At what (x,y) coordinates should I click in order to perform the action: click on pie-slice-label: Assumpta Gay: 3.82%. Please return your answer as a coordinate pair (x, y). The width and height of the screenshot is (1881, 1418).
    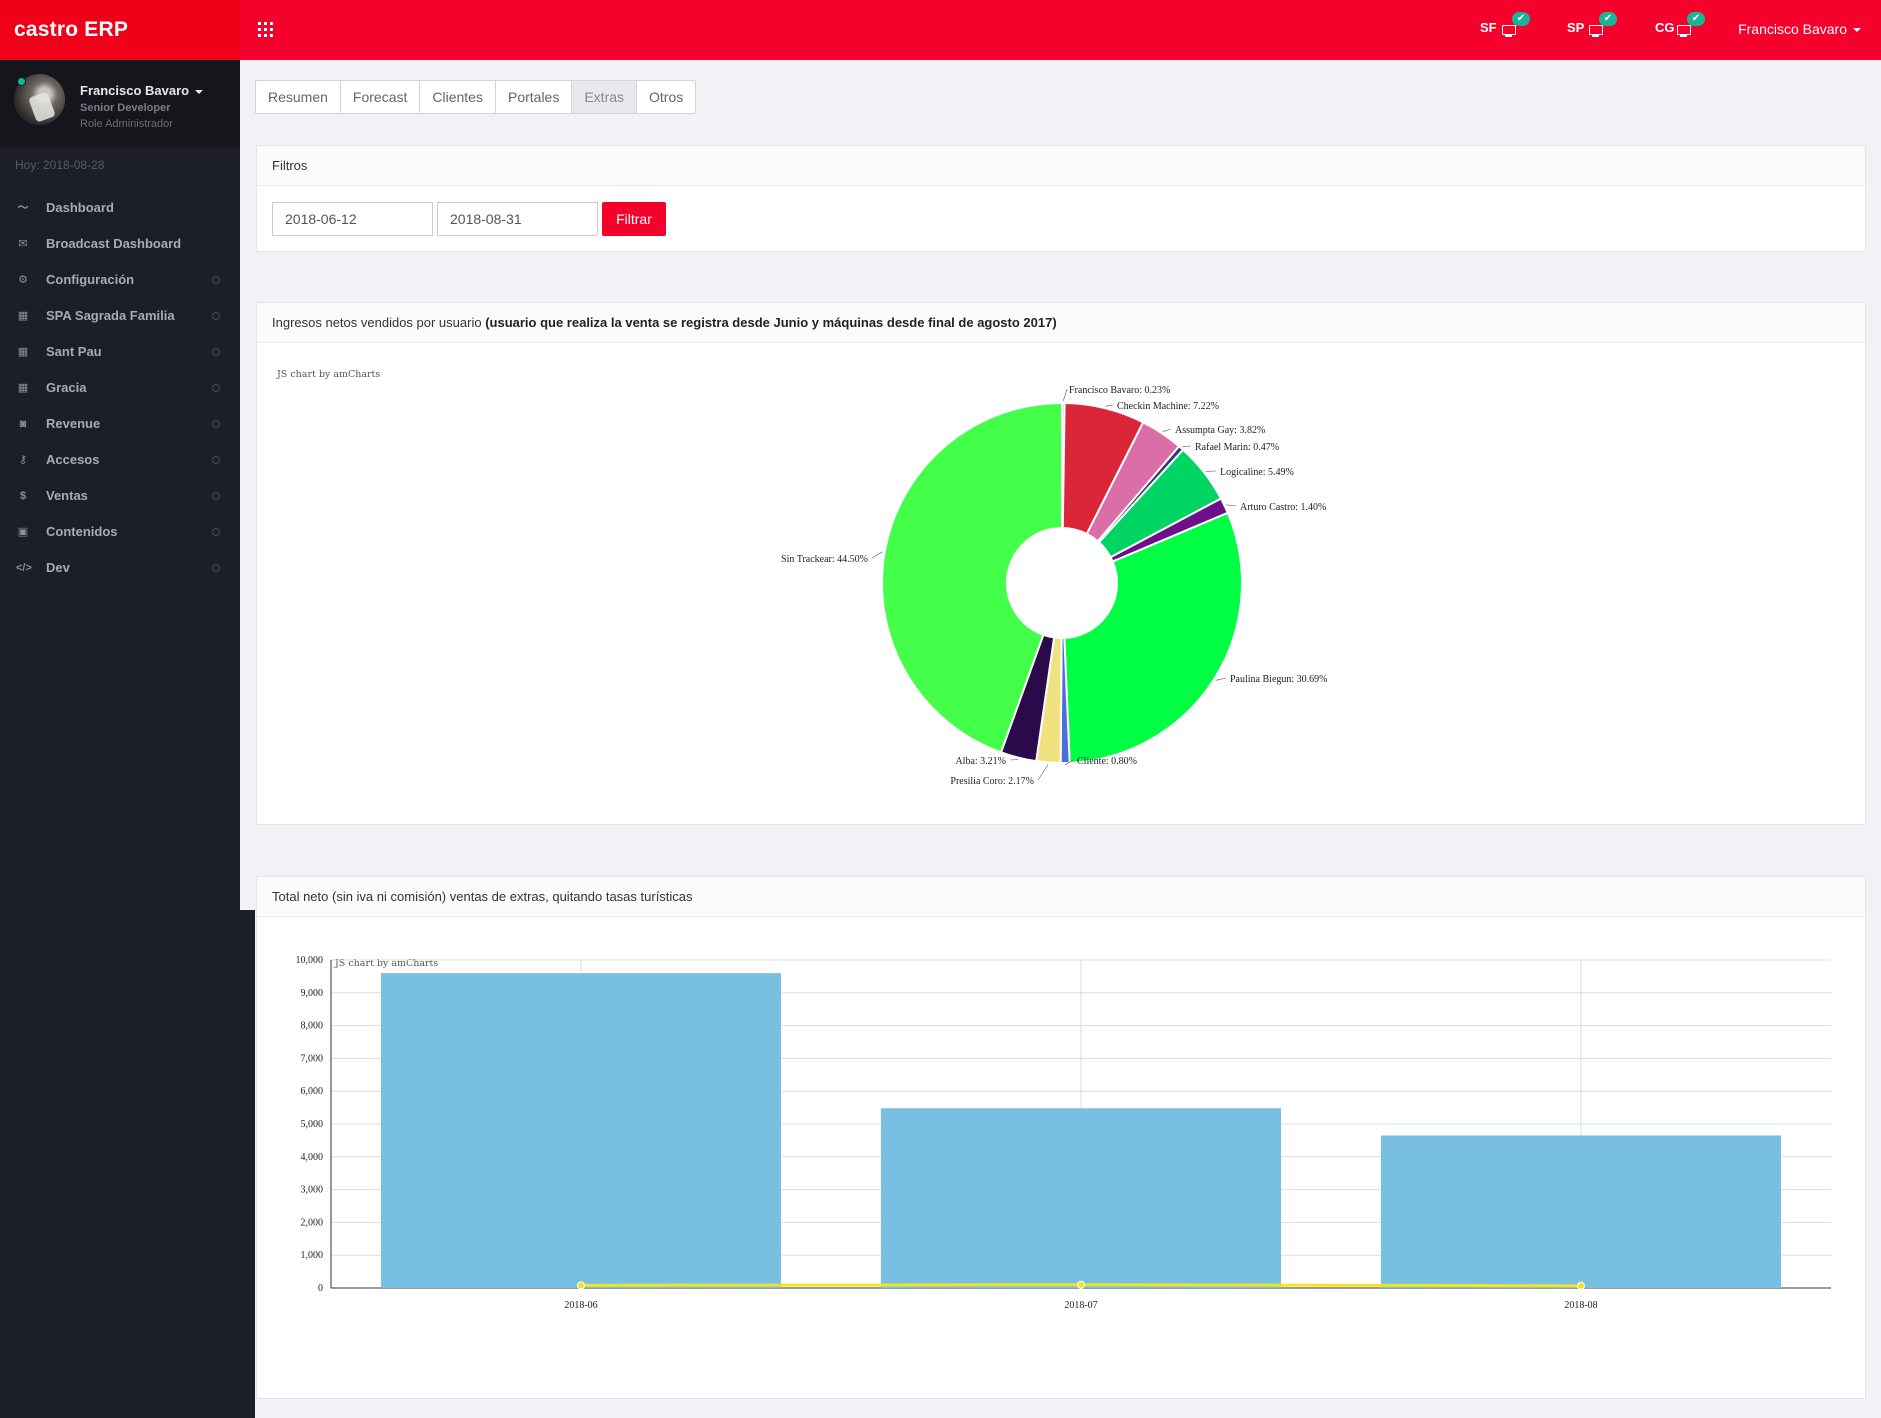
    Looking at the image, I should click on (1220, 430).